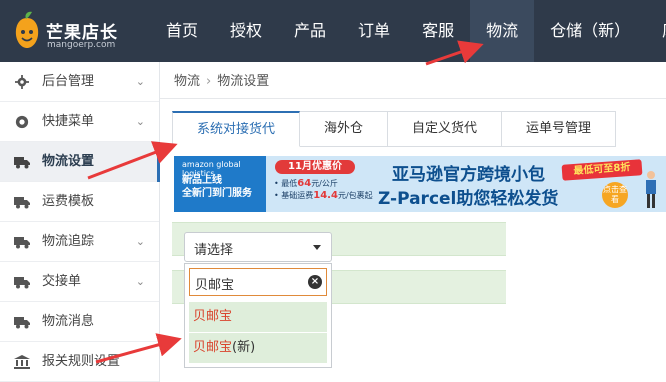 The width and height of the screenshot is (666, 382). I want to click on nav-item-auth: 授权, so click(246, 31).